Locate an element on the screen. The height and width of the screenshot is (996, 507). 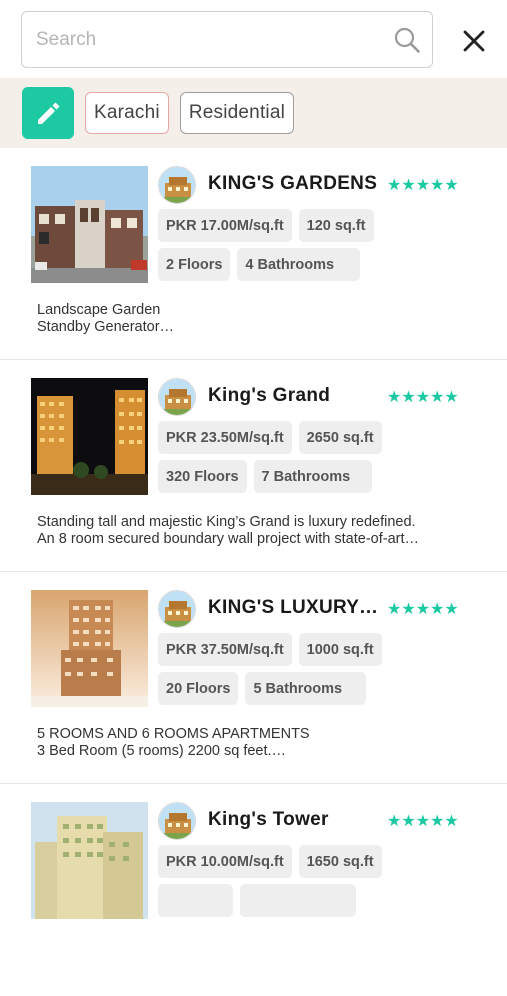
floors-tag: 320 Floors is located at coordinates (202, 476).